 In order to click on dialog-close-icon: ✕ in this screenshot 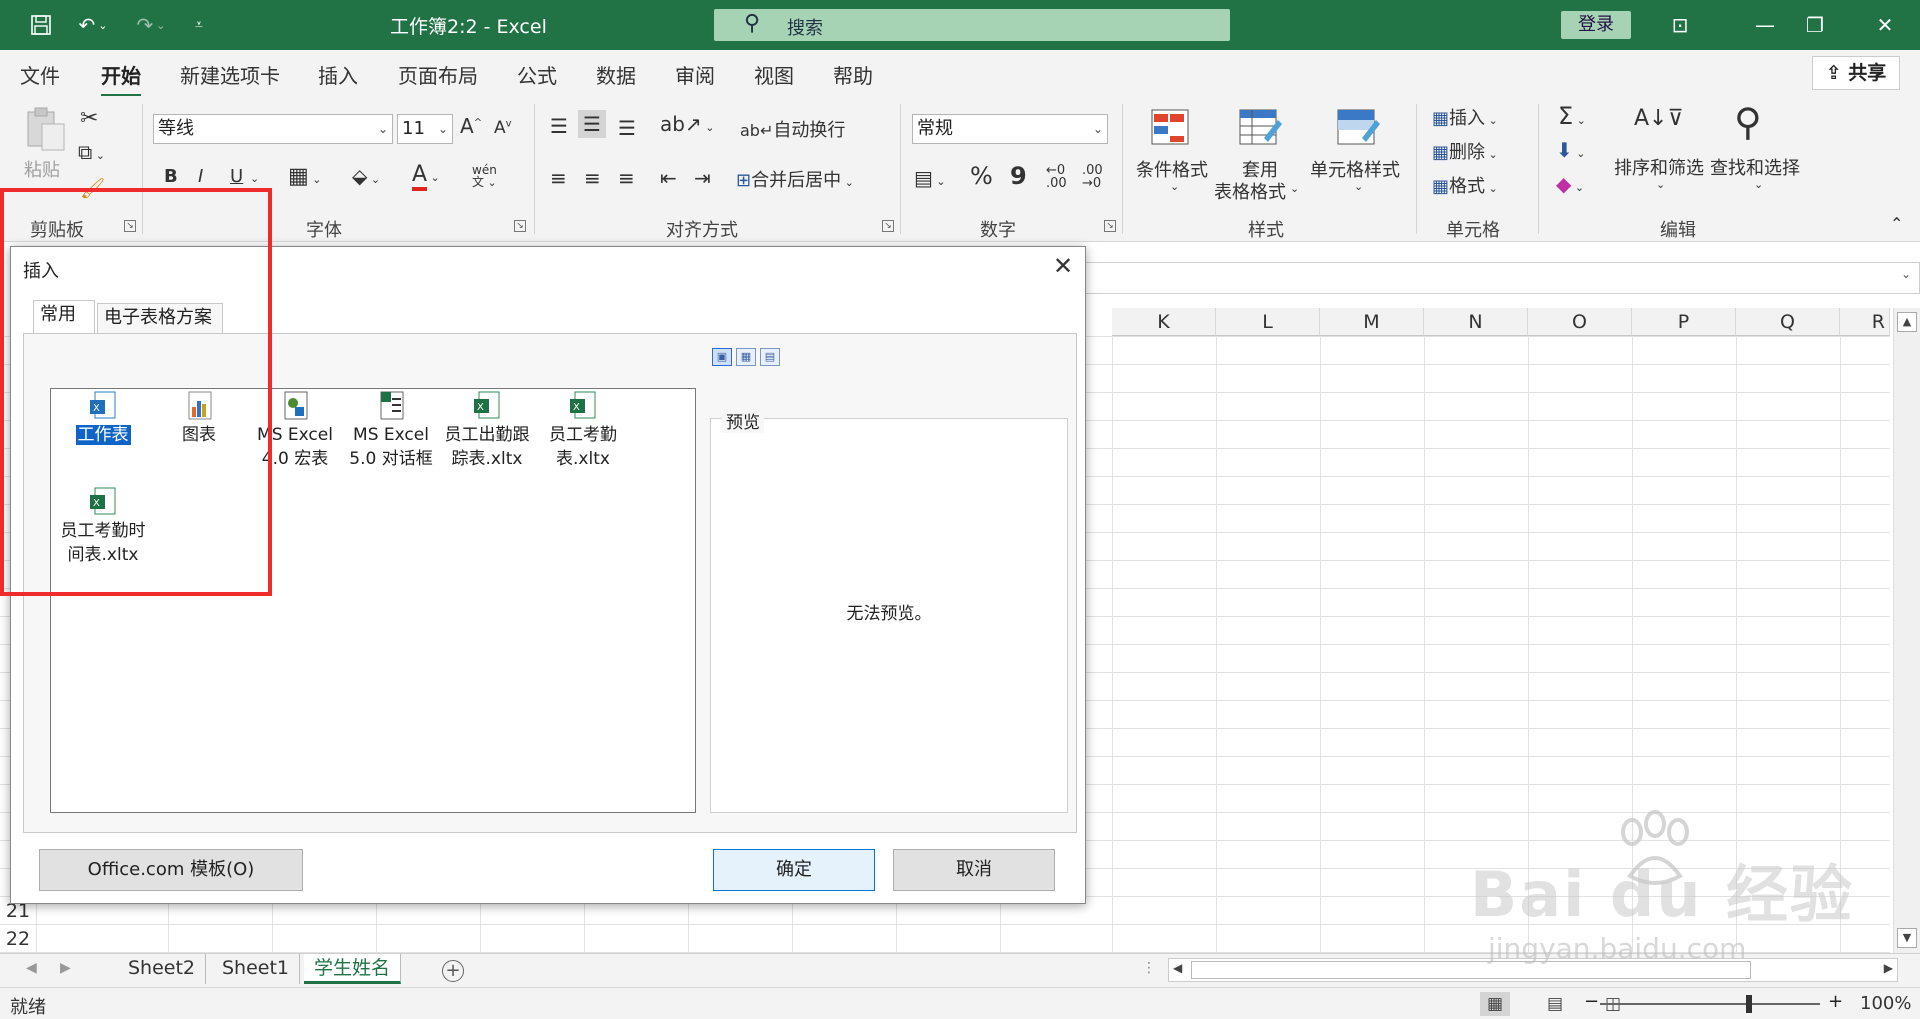, I will do `click(1063, 266)`.